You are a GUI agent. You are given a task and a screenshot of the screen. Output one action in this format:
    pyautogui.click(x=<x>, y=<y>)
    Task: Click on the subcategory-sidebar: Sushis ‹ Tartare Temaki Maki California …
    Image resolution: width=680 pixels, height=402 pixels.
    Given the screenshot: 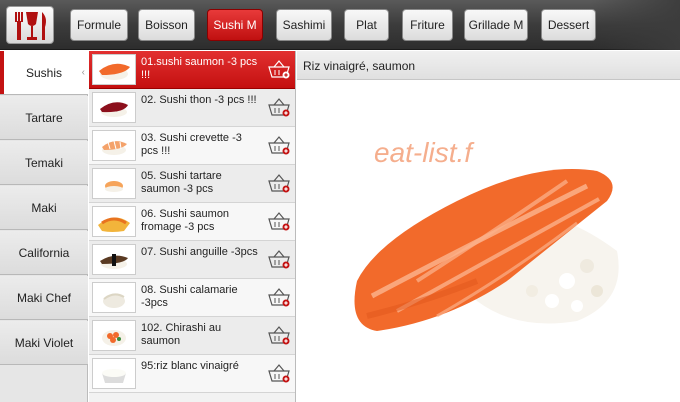 What is the action you would take?
    pyautogui.click(x=44, y=226)
    